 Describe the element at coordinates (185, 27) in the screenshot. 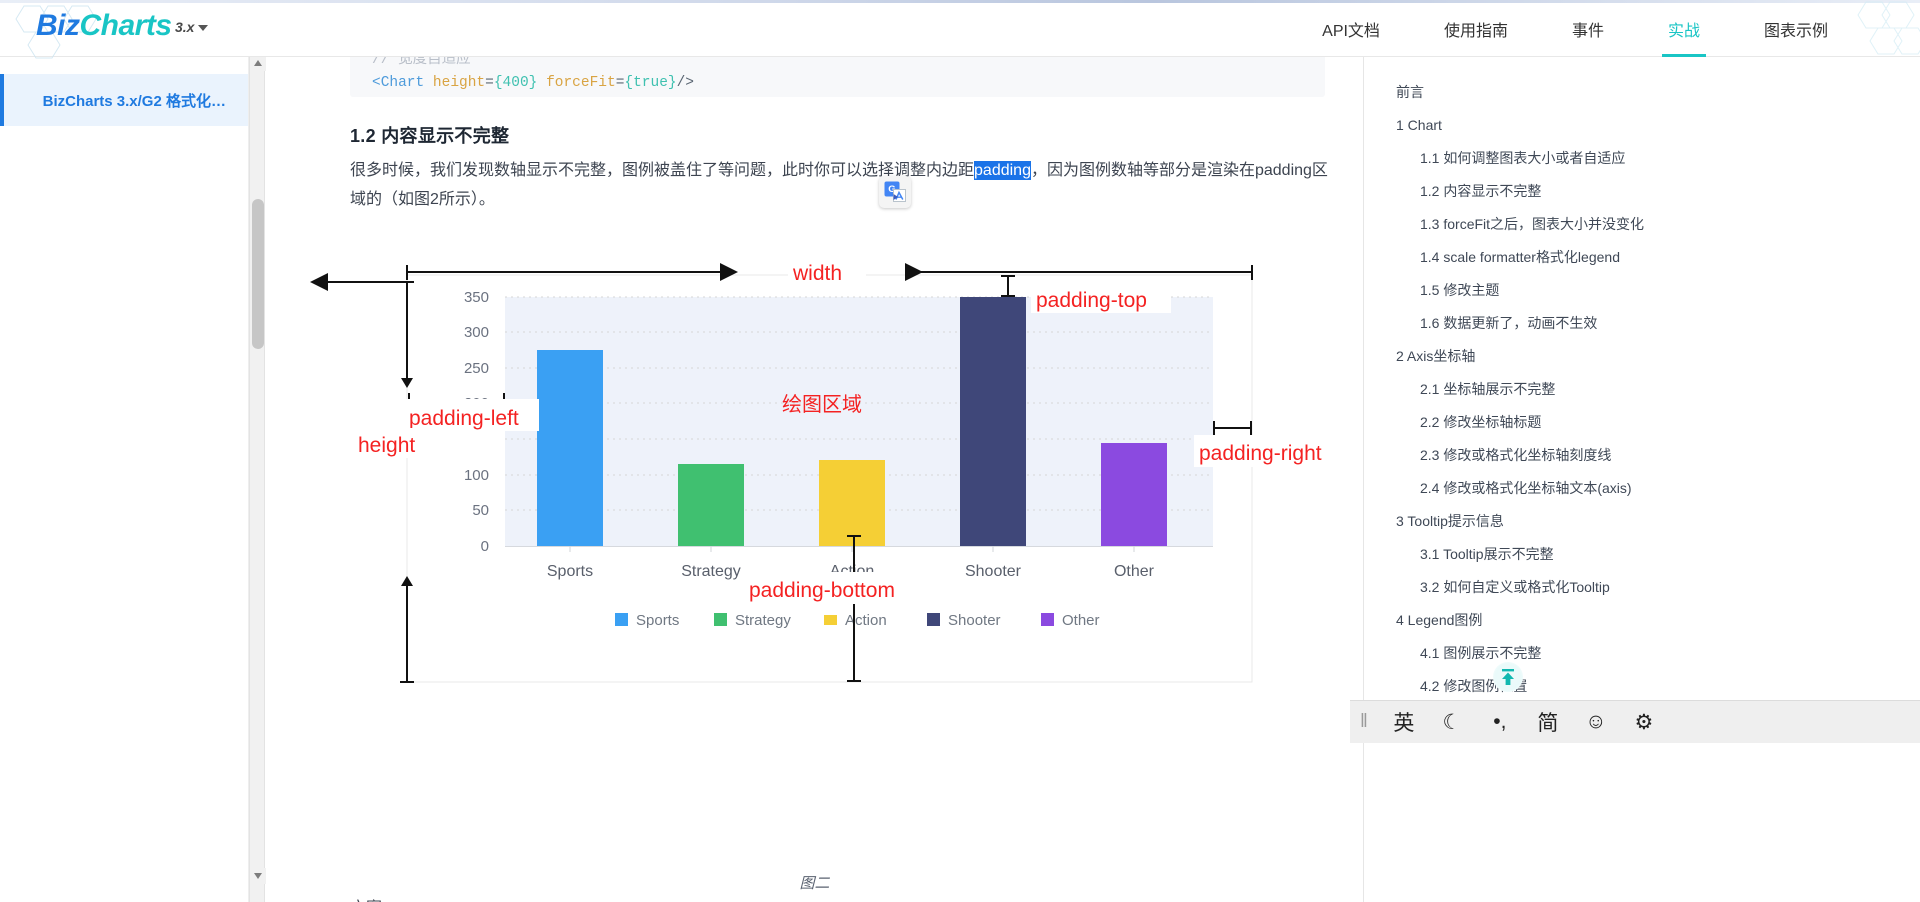

I see `version-selector-label: 3.x` at that location.